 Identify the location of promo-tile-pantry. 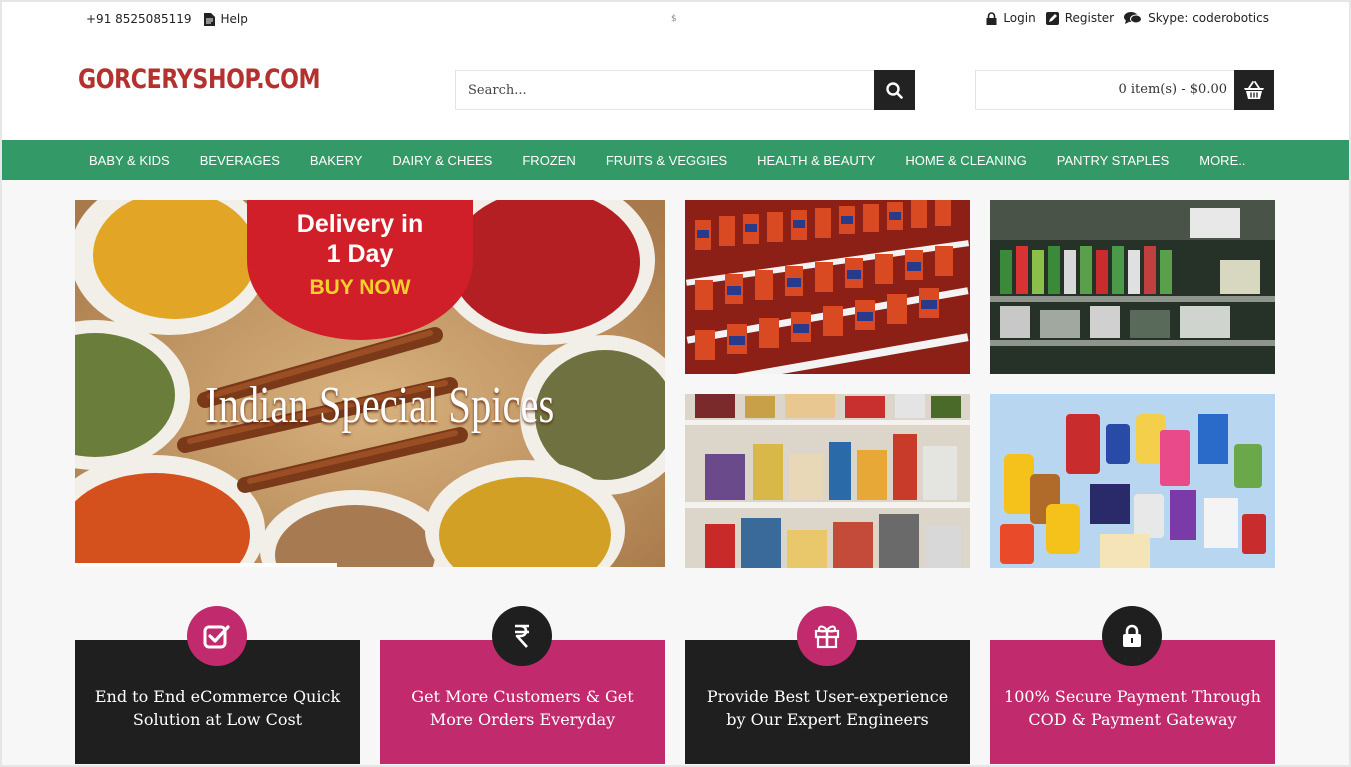
(827, 481).